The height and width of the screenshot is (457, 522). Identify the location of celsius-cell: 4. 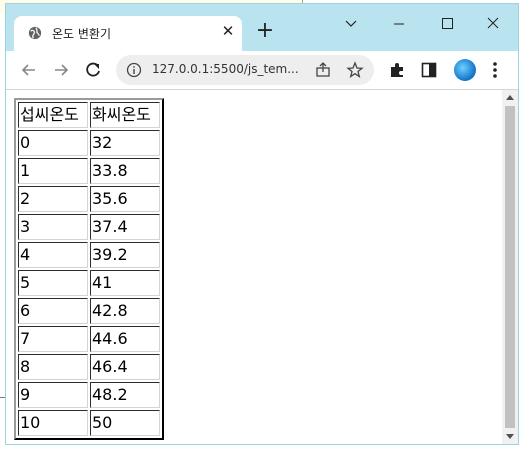
(53, 255).